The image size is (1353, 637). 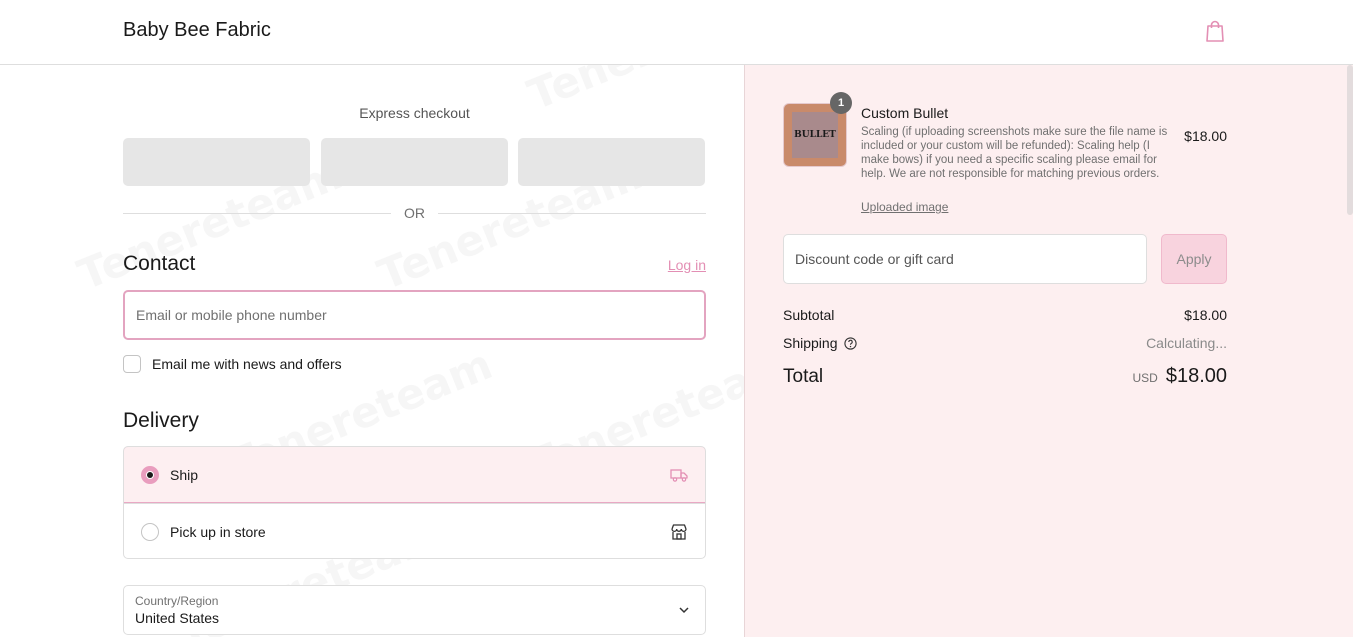 I want to click on shopping-bag-icon, so click(x=1215, y=31).